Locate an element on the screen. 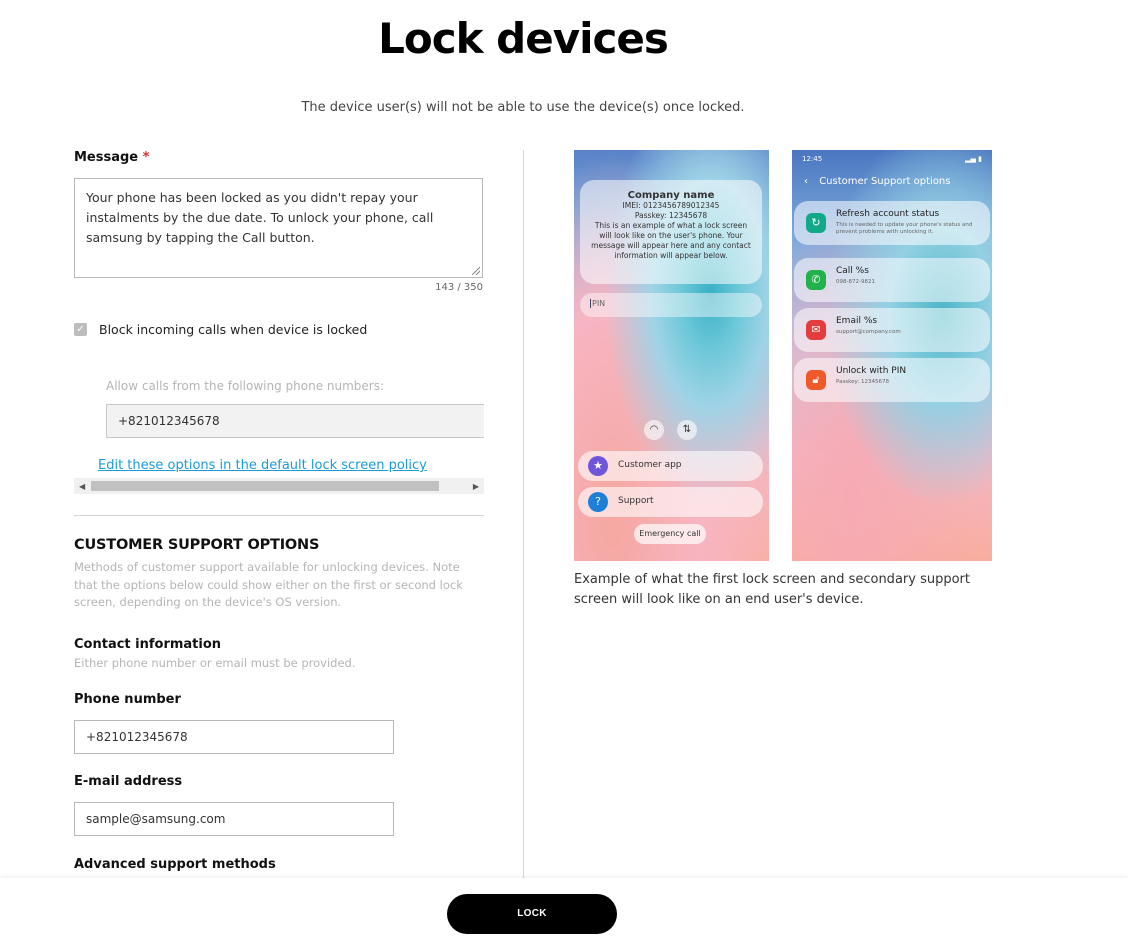 This screenshot has height=945, width=1128. lock-button: LOCK is located at coordinates (532, 914).